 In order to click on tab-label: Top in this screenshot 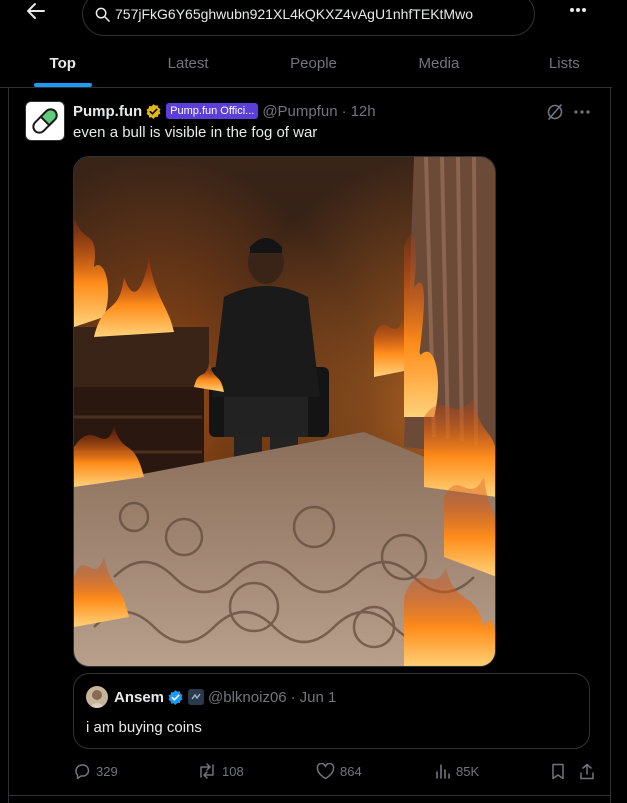, I will do `click(62, 63)`.